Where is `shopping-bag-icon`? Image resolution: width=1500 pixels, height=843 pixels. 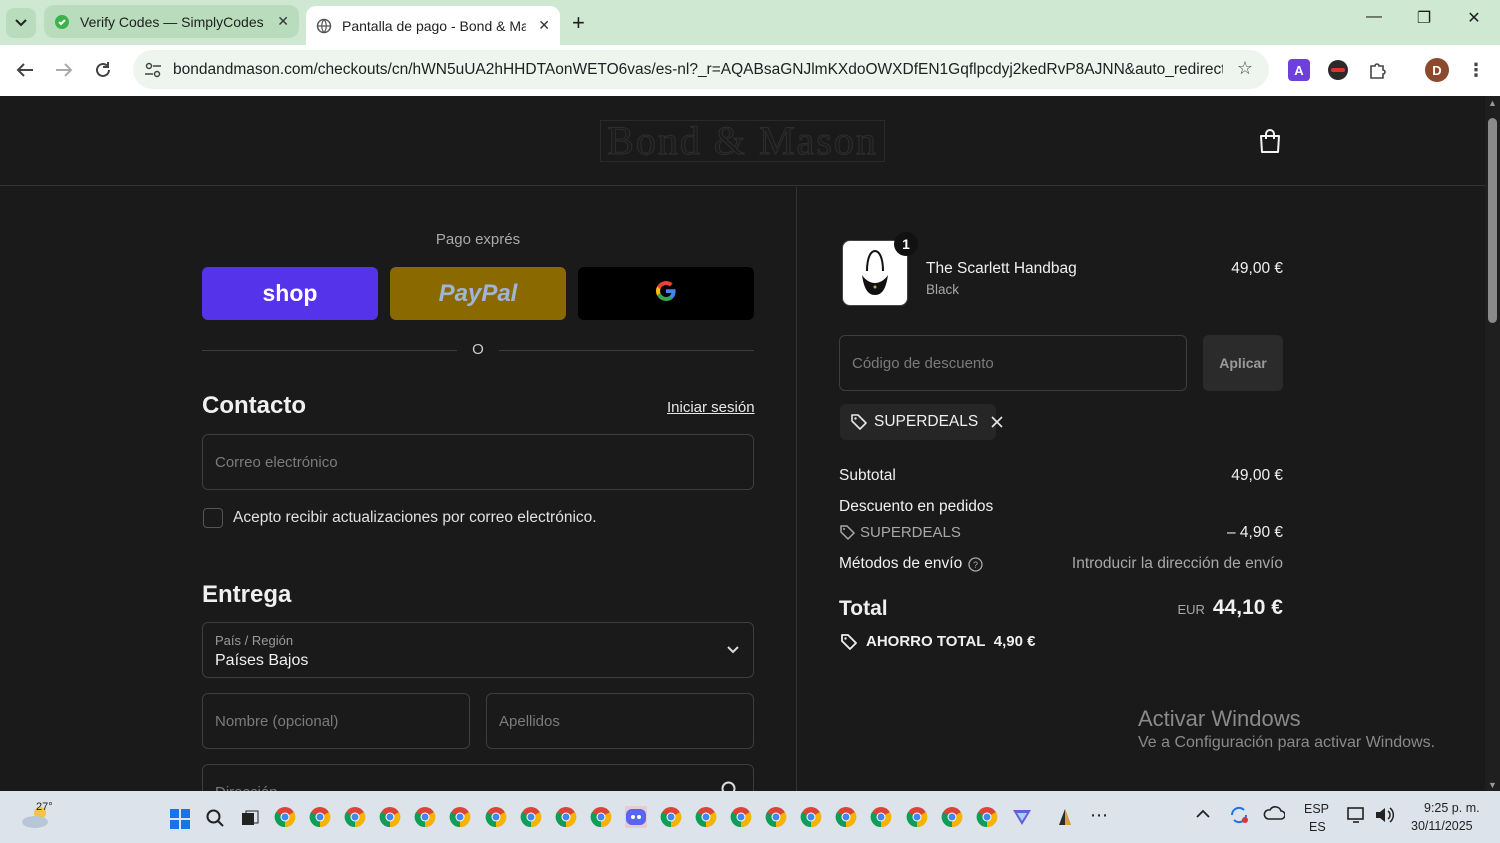
shopping-bag-icon is located at coordinates (1270, 141).